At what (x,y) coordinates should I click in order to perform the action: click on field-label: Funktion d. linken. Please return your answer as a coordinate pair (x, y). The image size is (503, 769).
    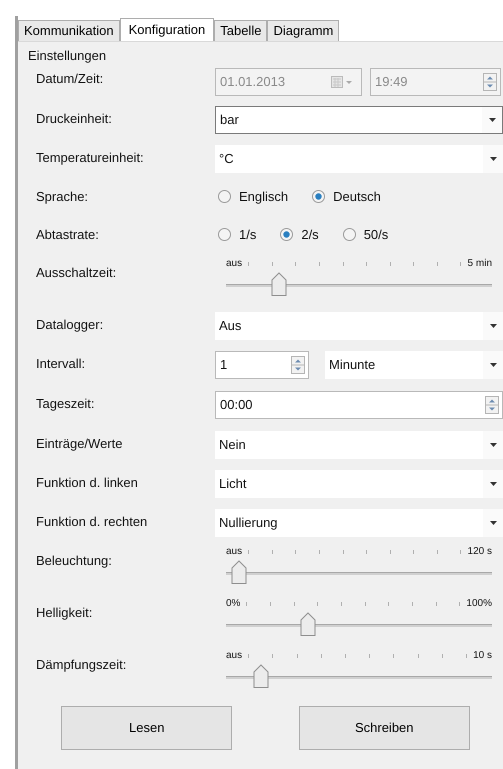
    Looking at the image, I should click on (87, 483).